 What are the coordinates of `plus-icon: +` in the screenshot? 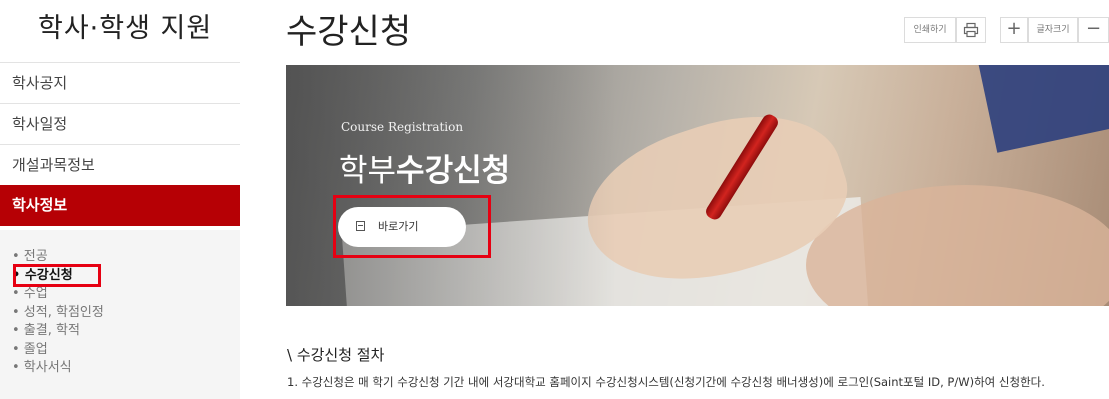 It's located at (1014, 30).